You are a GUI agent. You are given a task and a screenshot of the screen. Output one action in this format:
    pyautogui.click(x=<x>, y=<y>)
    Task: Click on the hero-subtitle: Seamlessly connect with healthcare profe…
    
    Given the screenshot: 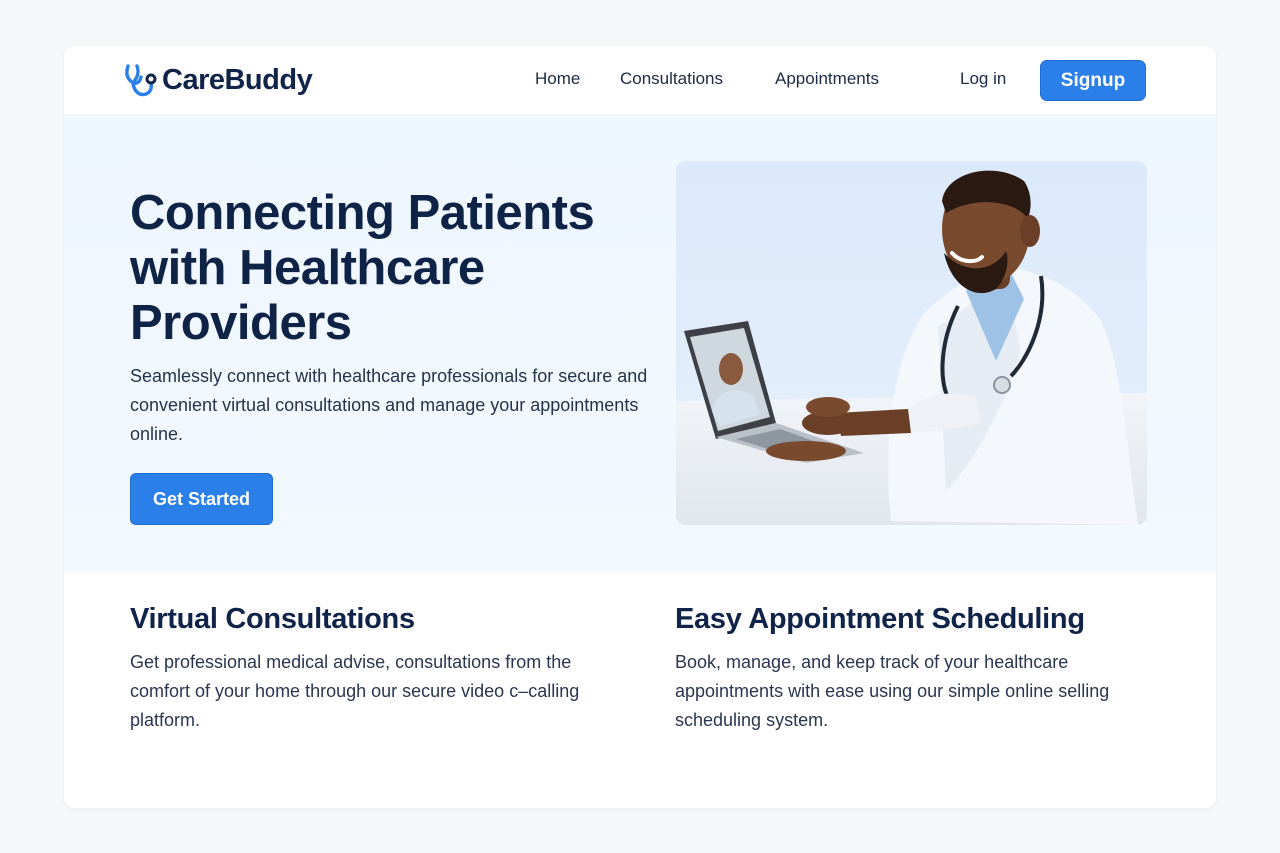 What is the action you would take?
    pyautogui.click(x=389, y=405)
    